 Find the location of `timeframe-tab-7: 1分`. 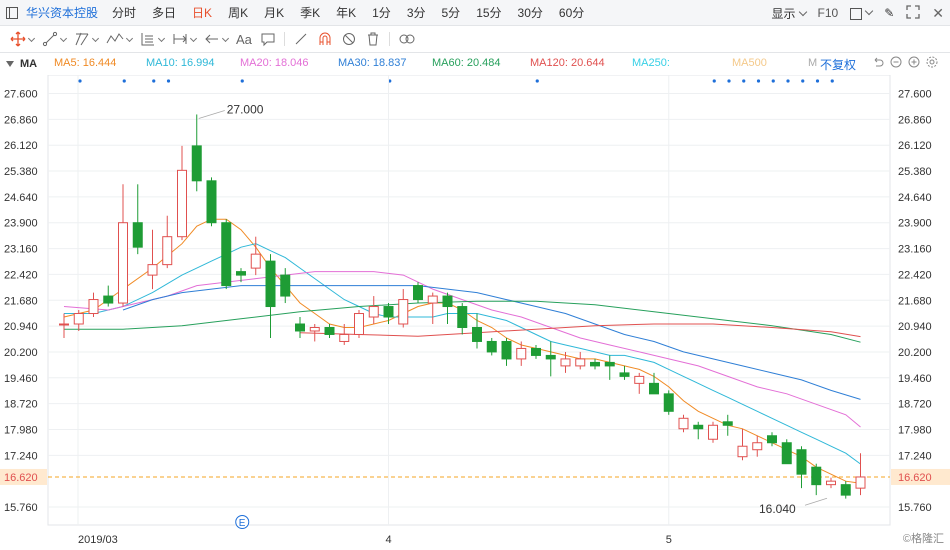

timeframe-tab-7: 1分 is located at coordinates (381, 13).